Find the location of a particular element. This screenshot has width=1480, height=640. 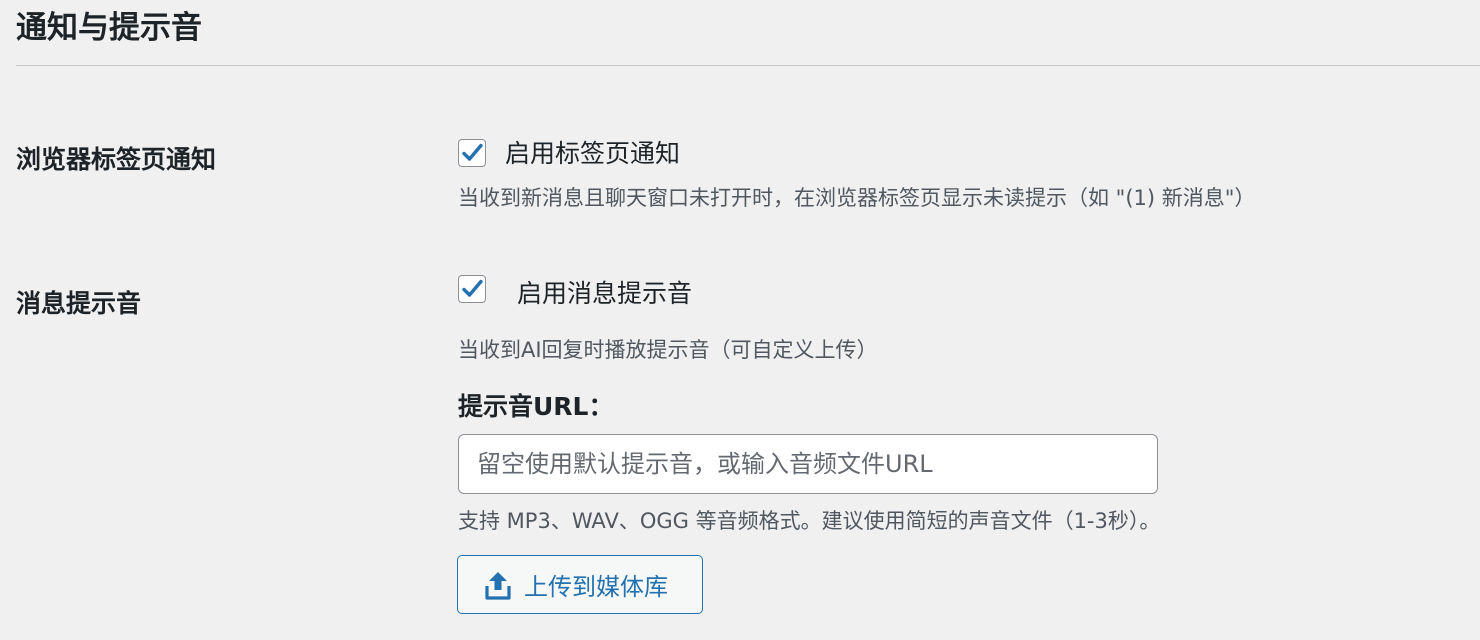

upload-icon is located at coordinates (498, 585).